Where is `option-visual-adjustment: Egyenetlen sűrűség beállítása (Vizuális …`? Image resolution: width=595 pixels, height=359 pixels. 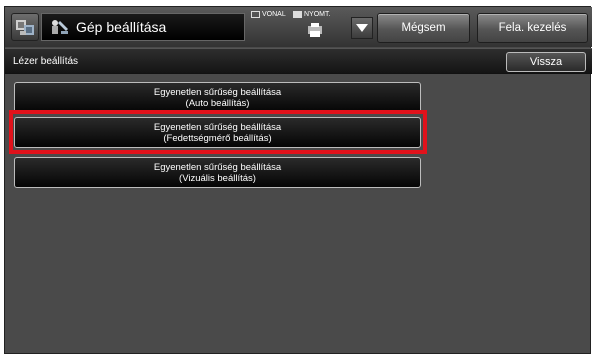
option-visual-adjustment: Egyenetlen sűrűség beállítása (Vizuális … is located at coordinates (217, 172).